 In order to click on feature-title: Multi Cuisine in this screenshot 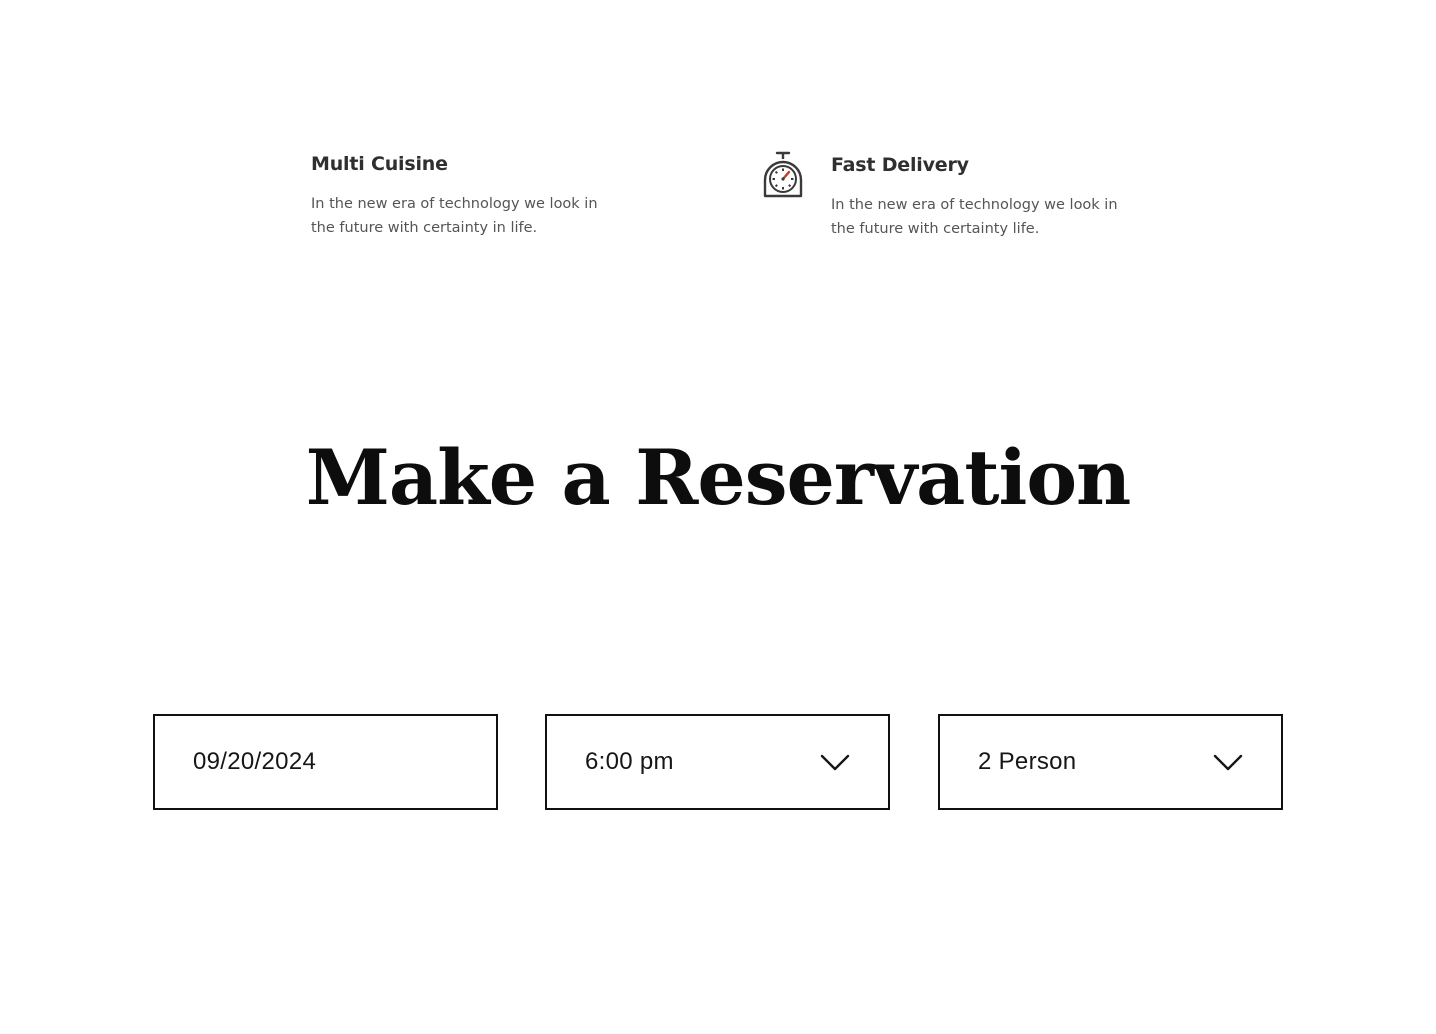, I will do `click(379, 164)`.